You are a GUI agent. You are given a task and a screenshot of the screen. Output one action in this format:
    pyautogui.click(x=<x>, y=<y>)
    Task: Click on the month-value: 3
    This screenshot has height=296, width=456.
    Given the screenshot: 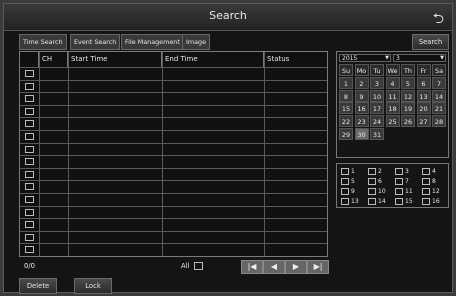 What is the action you would take?
    pyautogui.click(x=398, y=58)
    